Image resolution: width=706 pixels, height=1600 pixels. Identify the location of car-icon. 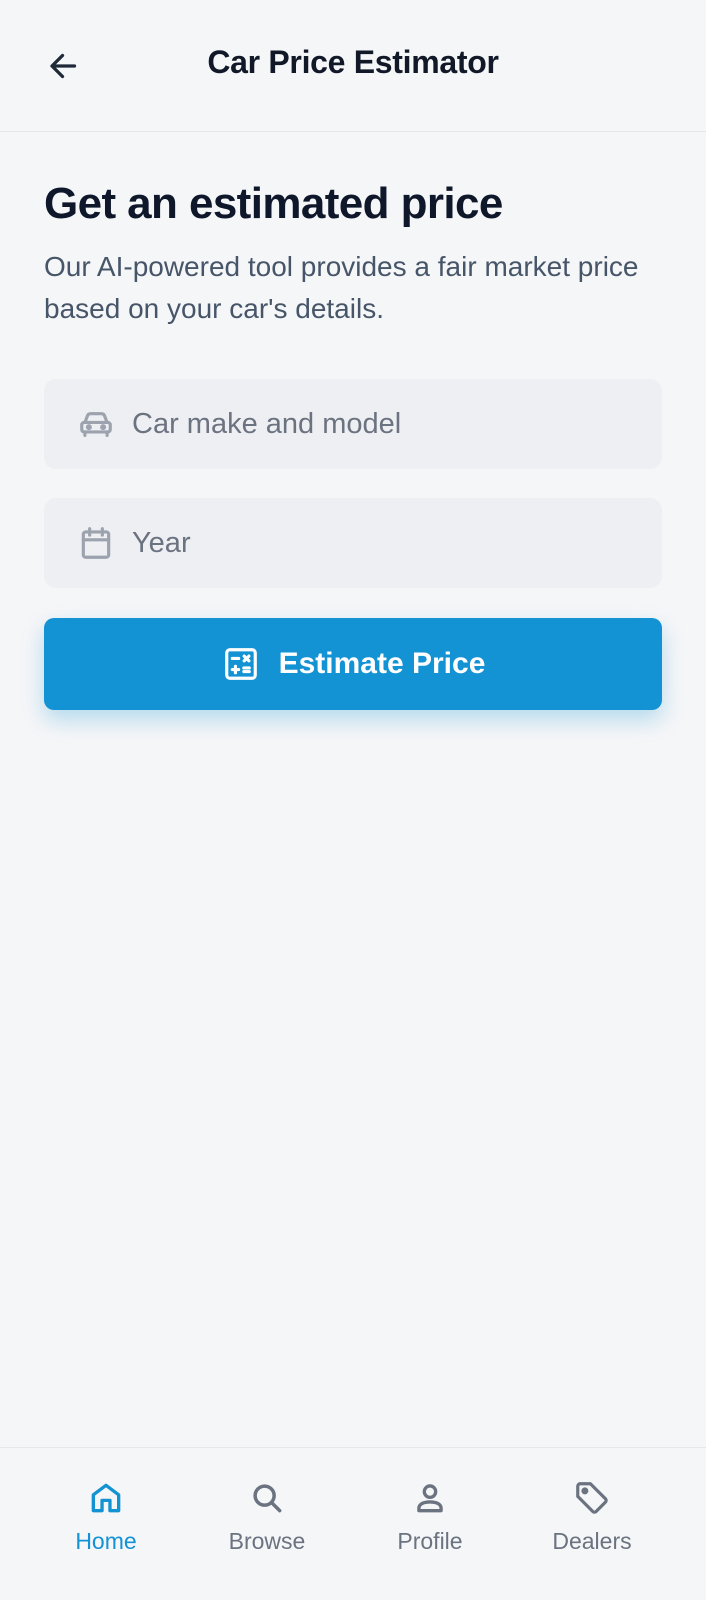
(96, 424).